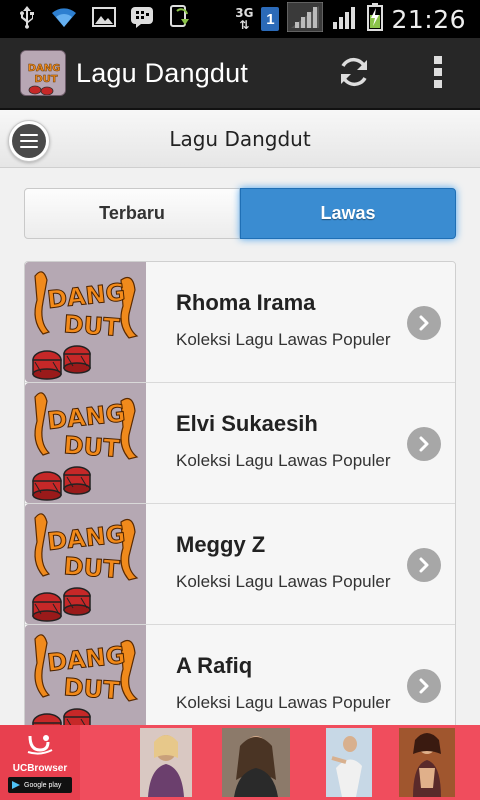 The image size is (480, 800). What do you see at coordinates (221, 544) in the screenshot?
I see `item-title: Meggy Z` at bounding box center [221, 544].